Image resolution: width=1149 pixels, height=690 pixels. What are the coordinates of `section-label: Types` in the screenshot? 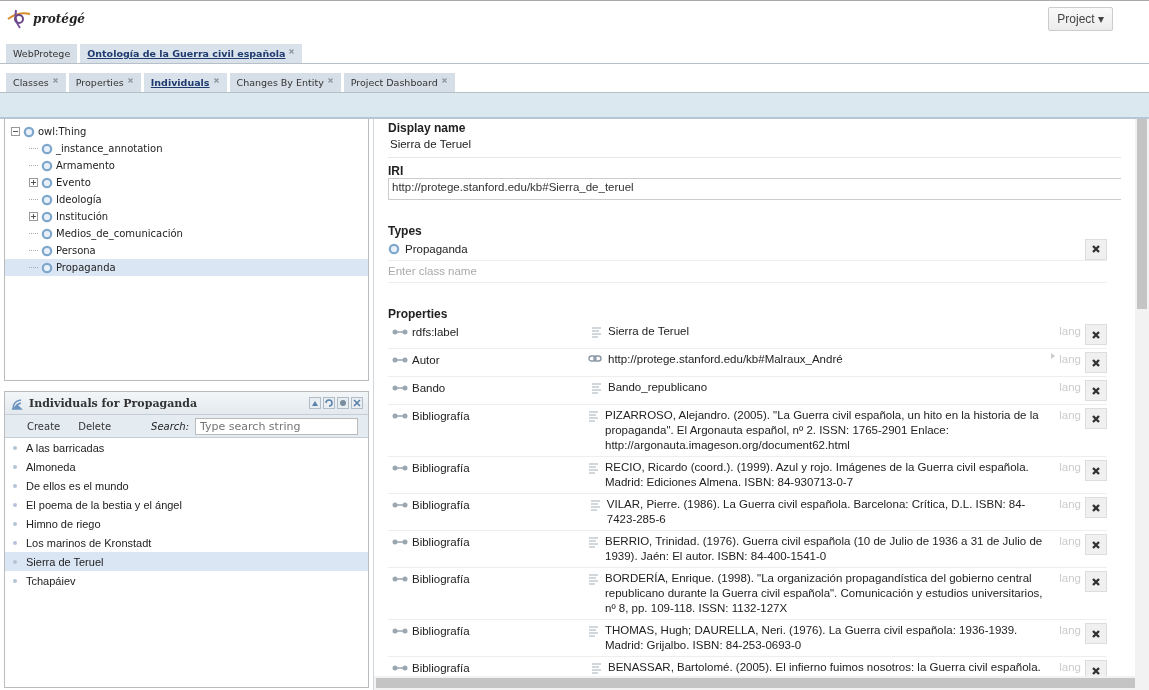 It's located at (405, 231).